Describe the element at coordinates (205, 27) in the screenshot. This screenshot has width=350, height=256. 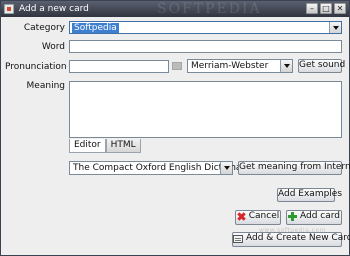
I see `category-select: Softpedia` at that location.